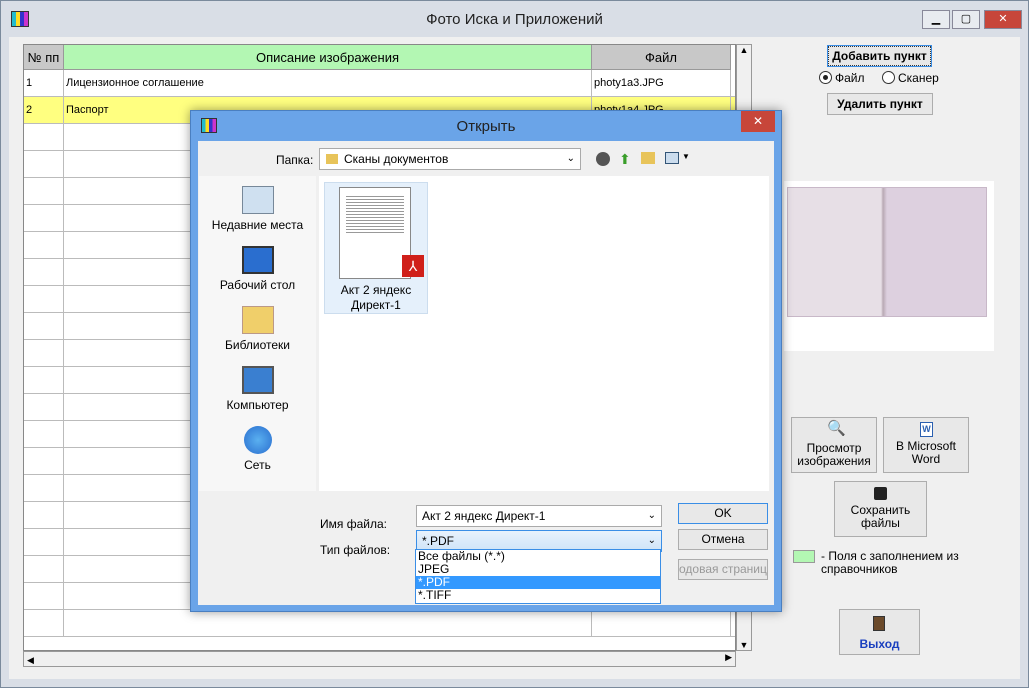 The height and width of the screenshot is (688, 1029). I want to click on image-preview, so click(889, 266).